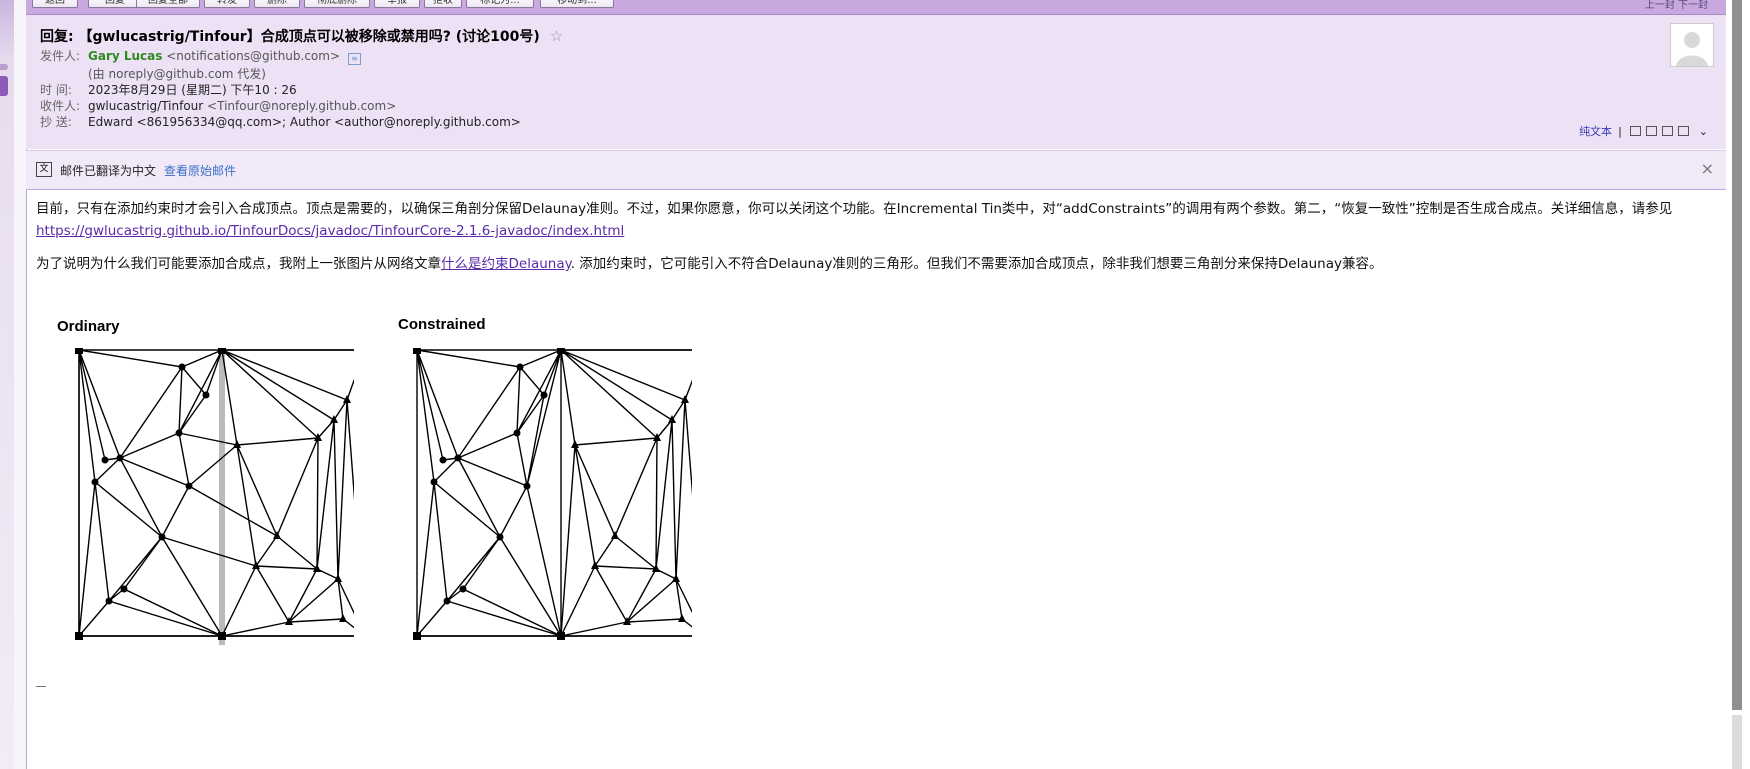 The image size is (1750, 769). What do you see at coordinates (41, 686) in the screenshot?
I see `signature-dash` at bounding box center [41, 686].